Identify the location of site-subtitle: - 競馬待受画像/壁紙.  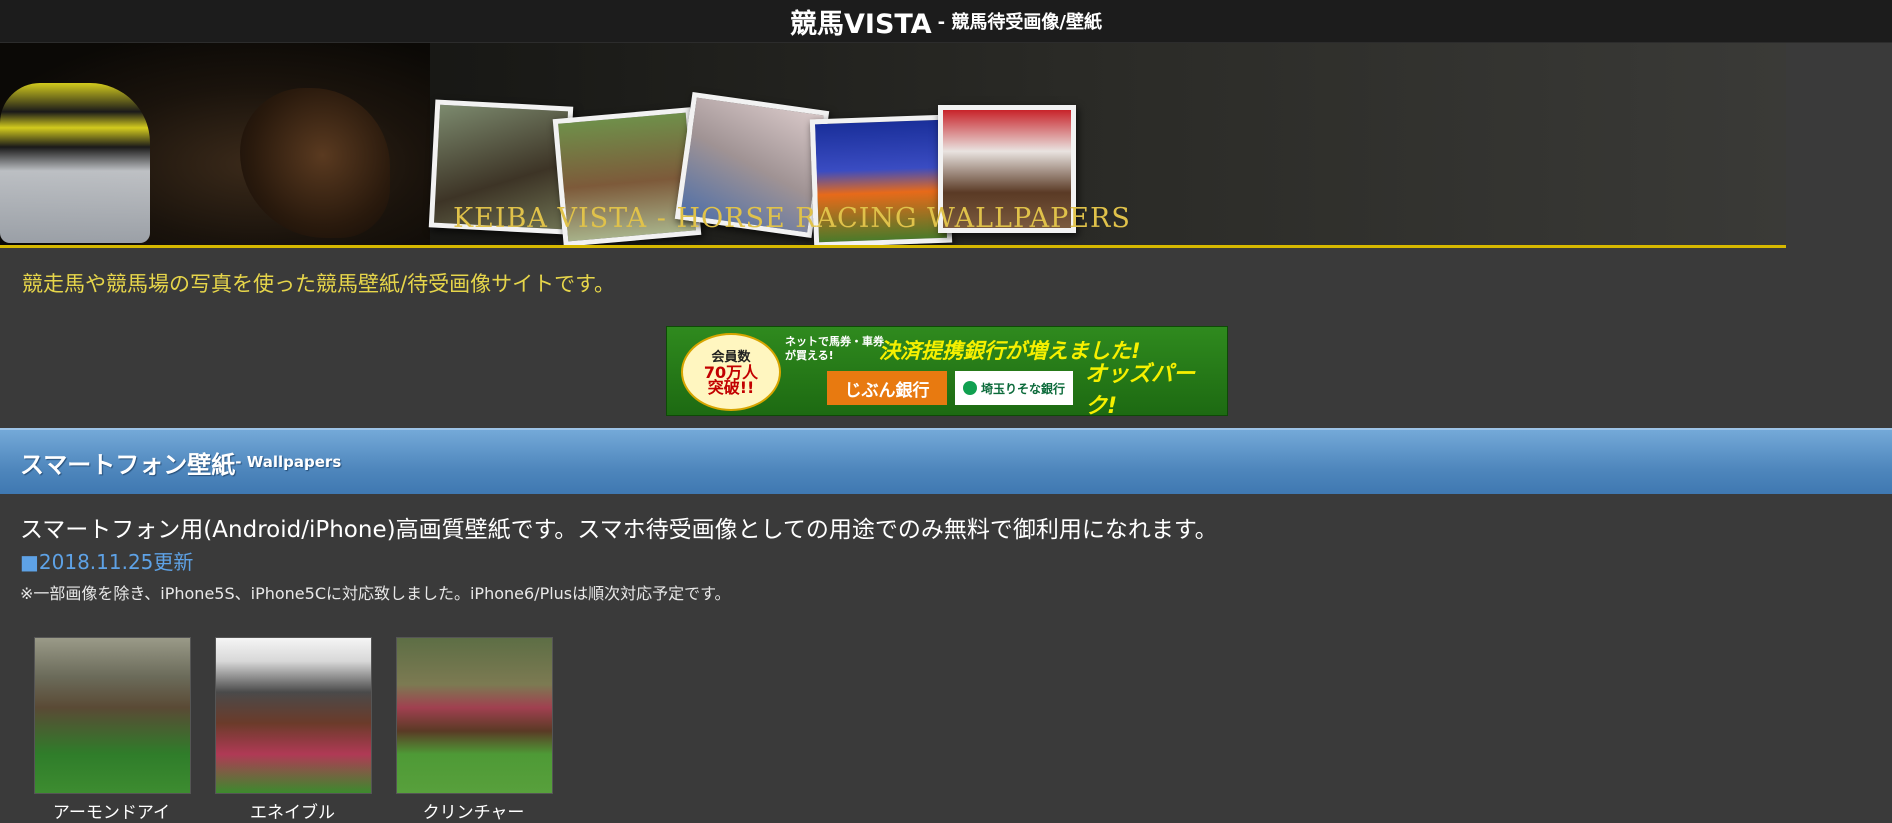
(1019, 22).